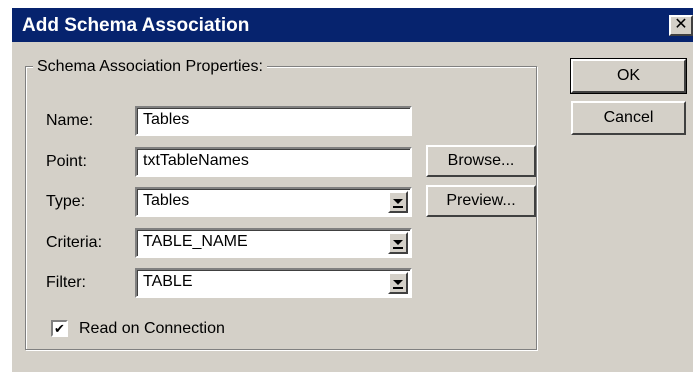 Image resolution: width=693 pixels, height=372 pixels. I want to click on title-bar: Add Schema Association ✕, so click(352, 25).